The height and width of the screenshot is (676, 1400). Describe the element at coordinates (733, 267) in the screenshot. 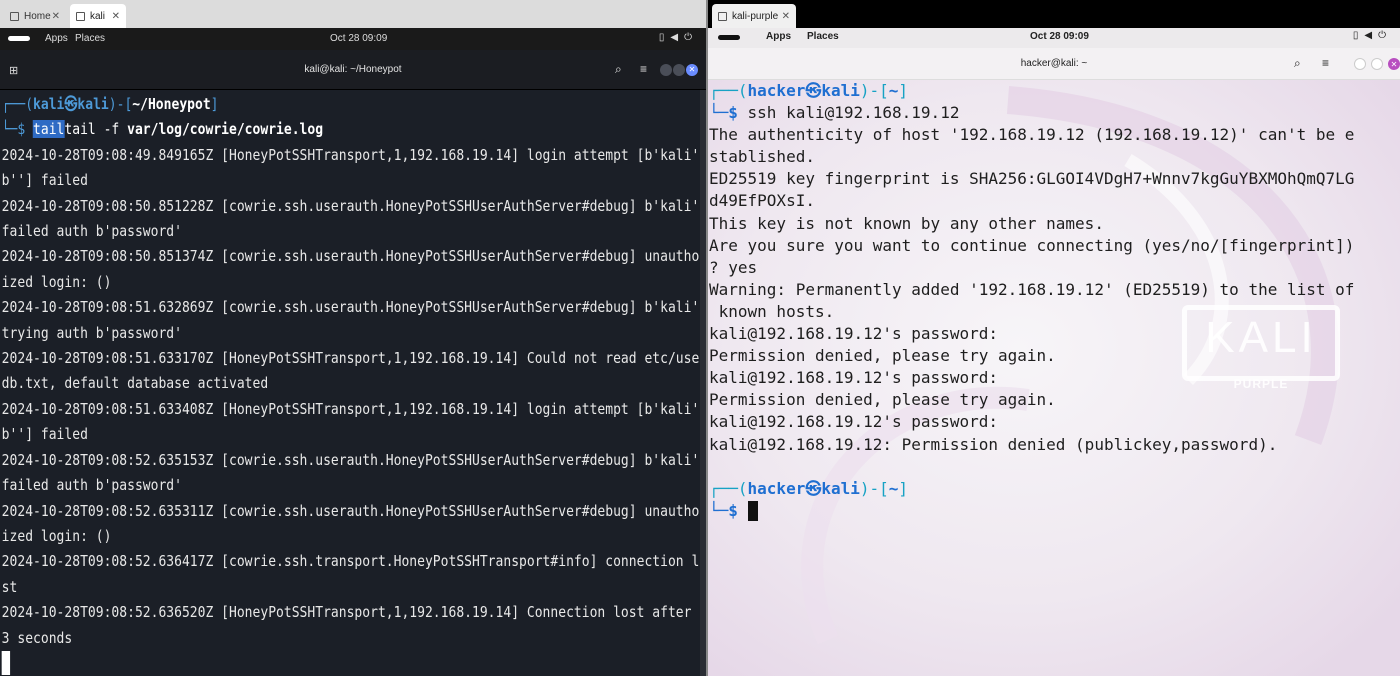

I see `output-line: ? yes` at that location.